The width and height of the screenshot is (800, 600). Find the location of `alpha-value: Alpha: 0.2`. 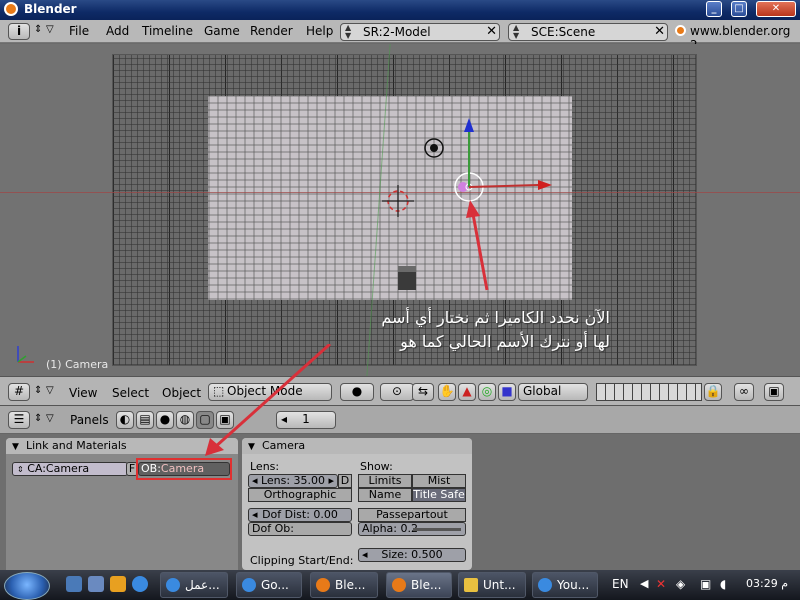

alpha-value: Alpha: 0.2 is located at coordinates (390, 528).